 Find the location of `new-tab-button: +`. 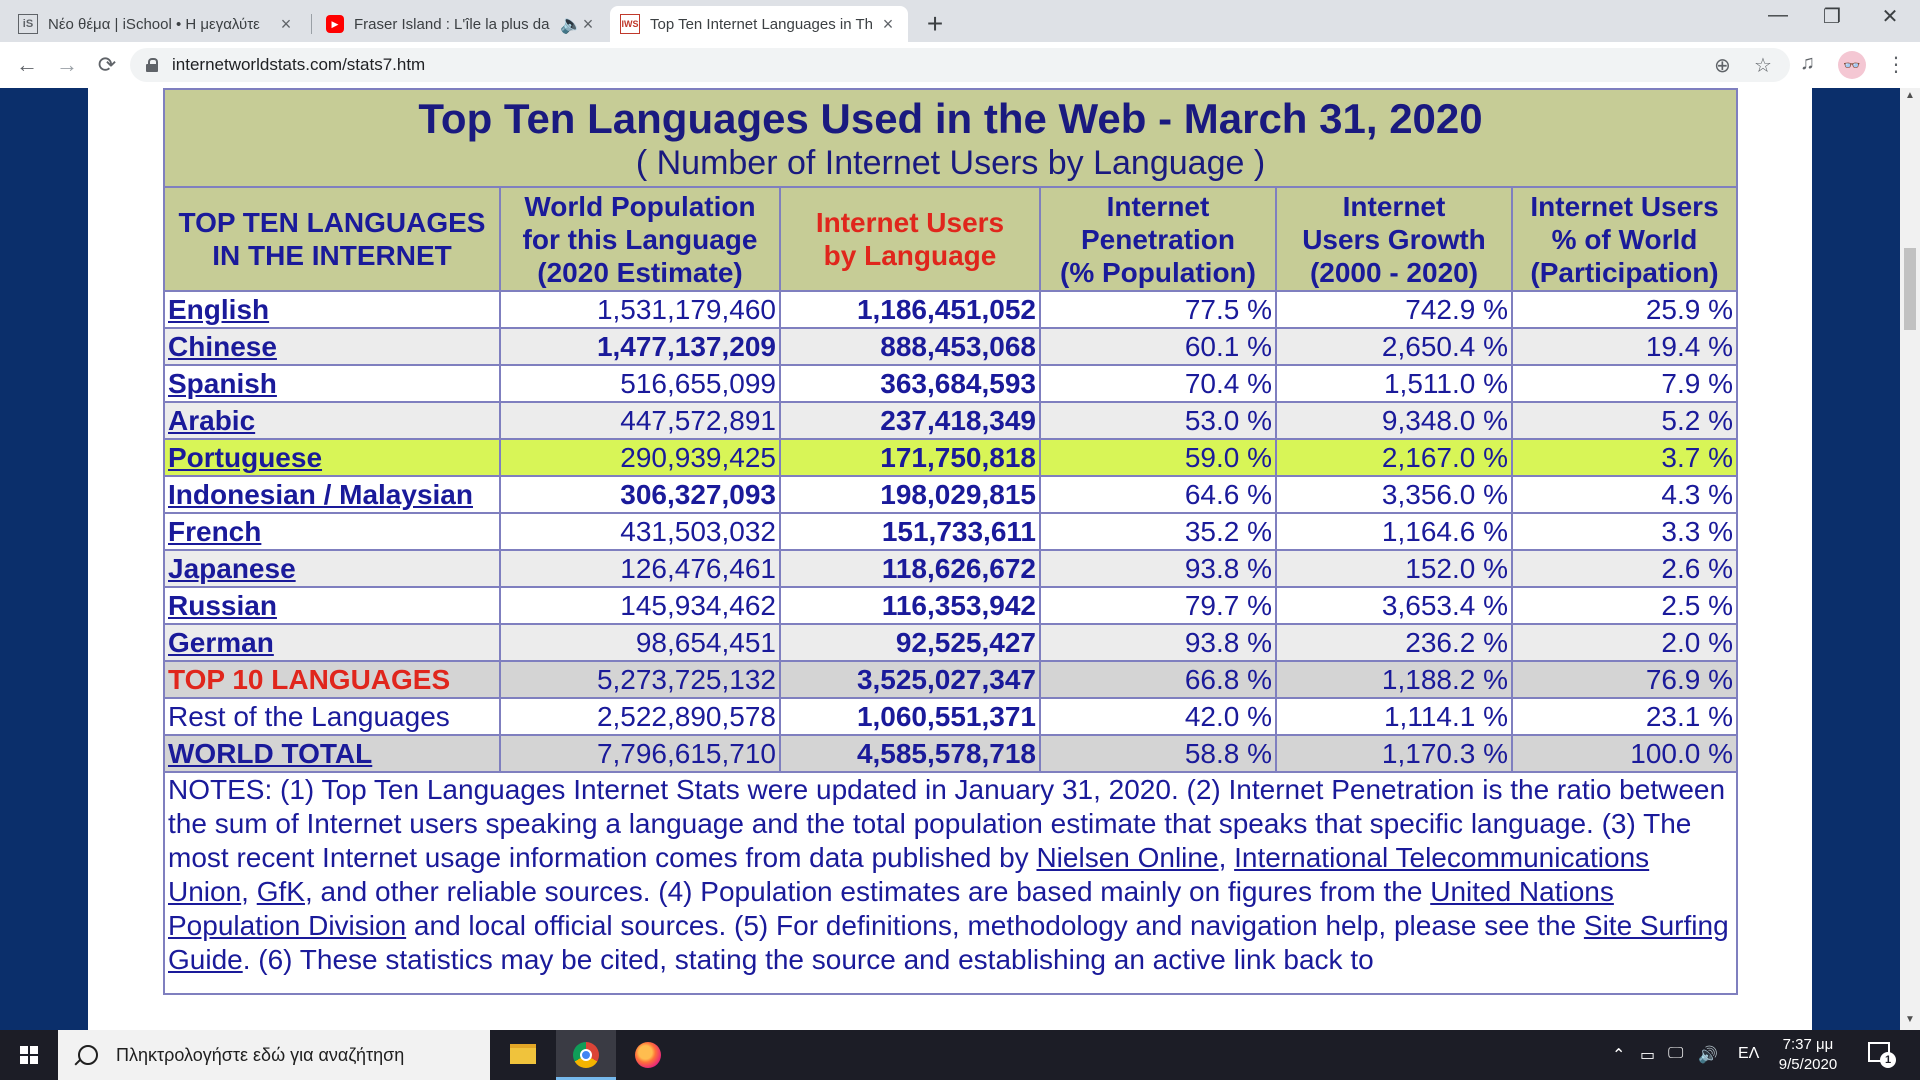

new-tab-button: + is located at coordinates (935, 24).